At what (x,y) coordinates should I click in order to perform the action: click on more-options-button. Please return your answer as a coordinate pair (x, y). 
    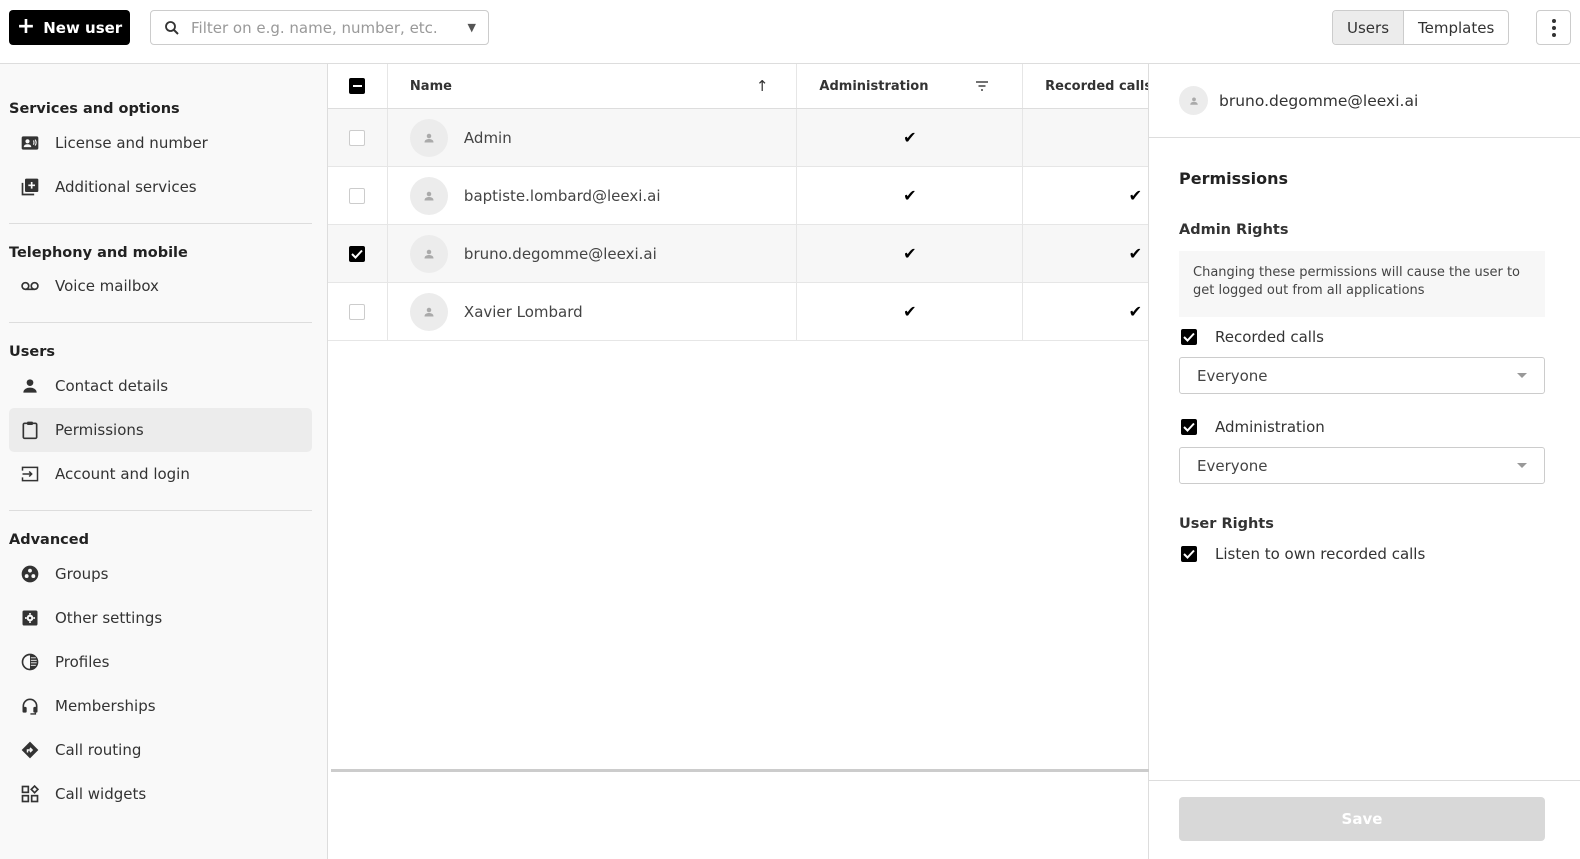
    Looking at the image, I should click on (1553, 27).